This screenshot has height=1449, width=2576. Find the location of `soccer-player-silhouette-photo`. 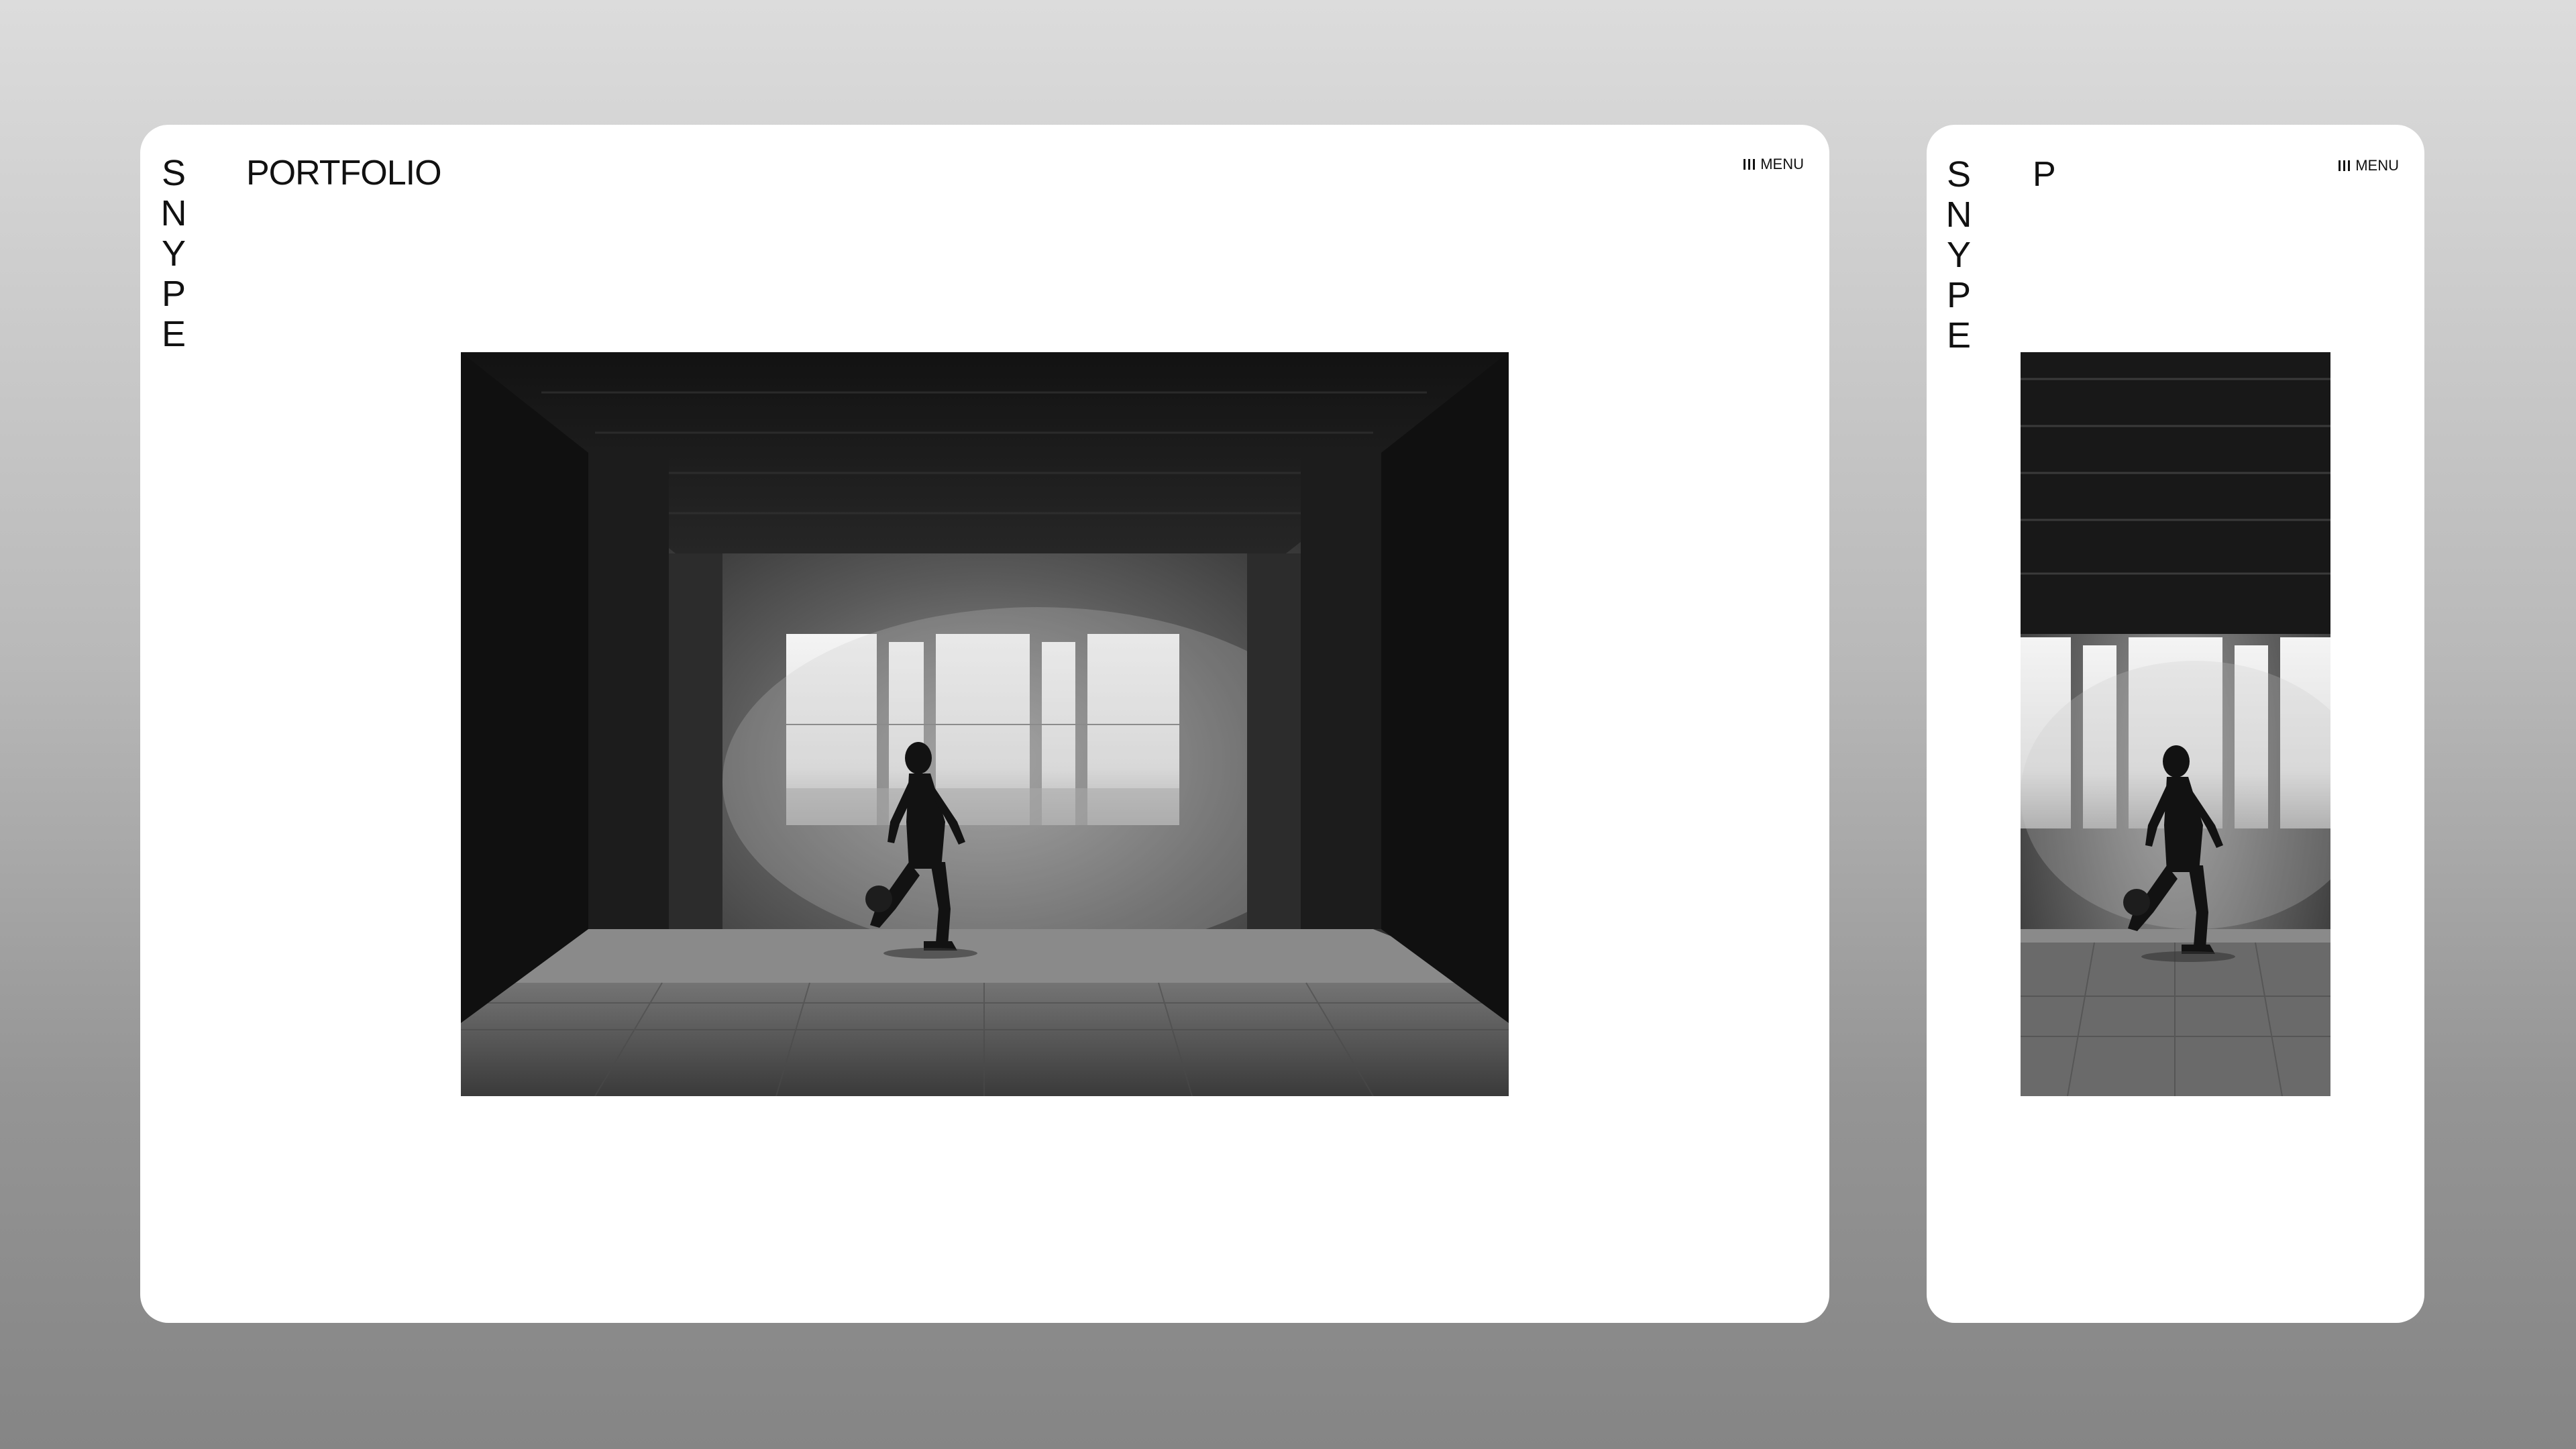

soccer-player-silhouette-photo is located at coordinates (2175, 724).